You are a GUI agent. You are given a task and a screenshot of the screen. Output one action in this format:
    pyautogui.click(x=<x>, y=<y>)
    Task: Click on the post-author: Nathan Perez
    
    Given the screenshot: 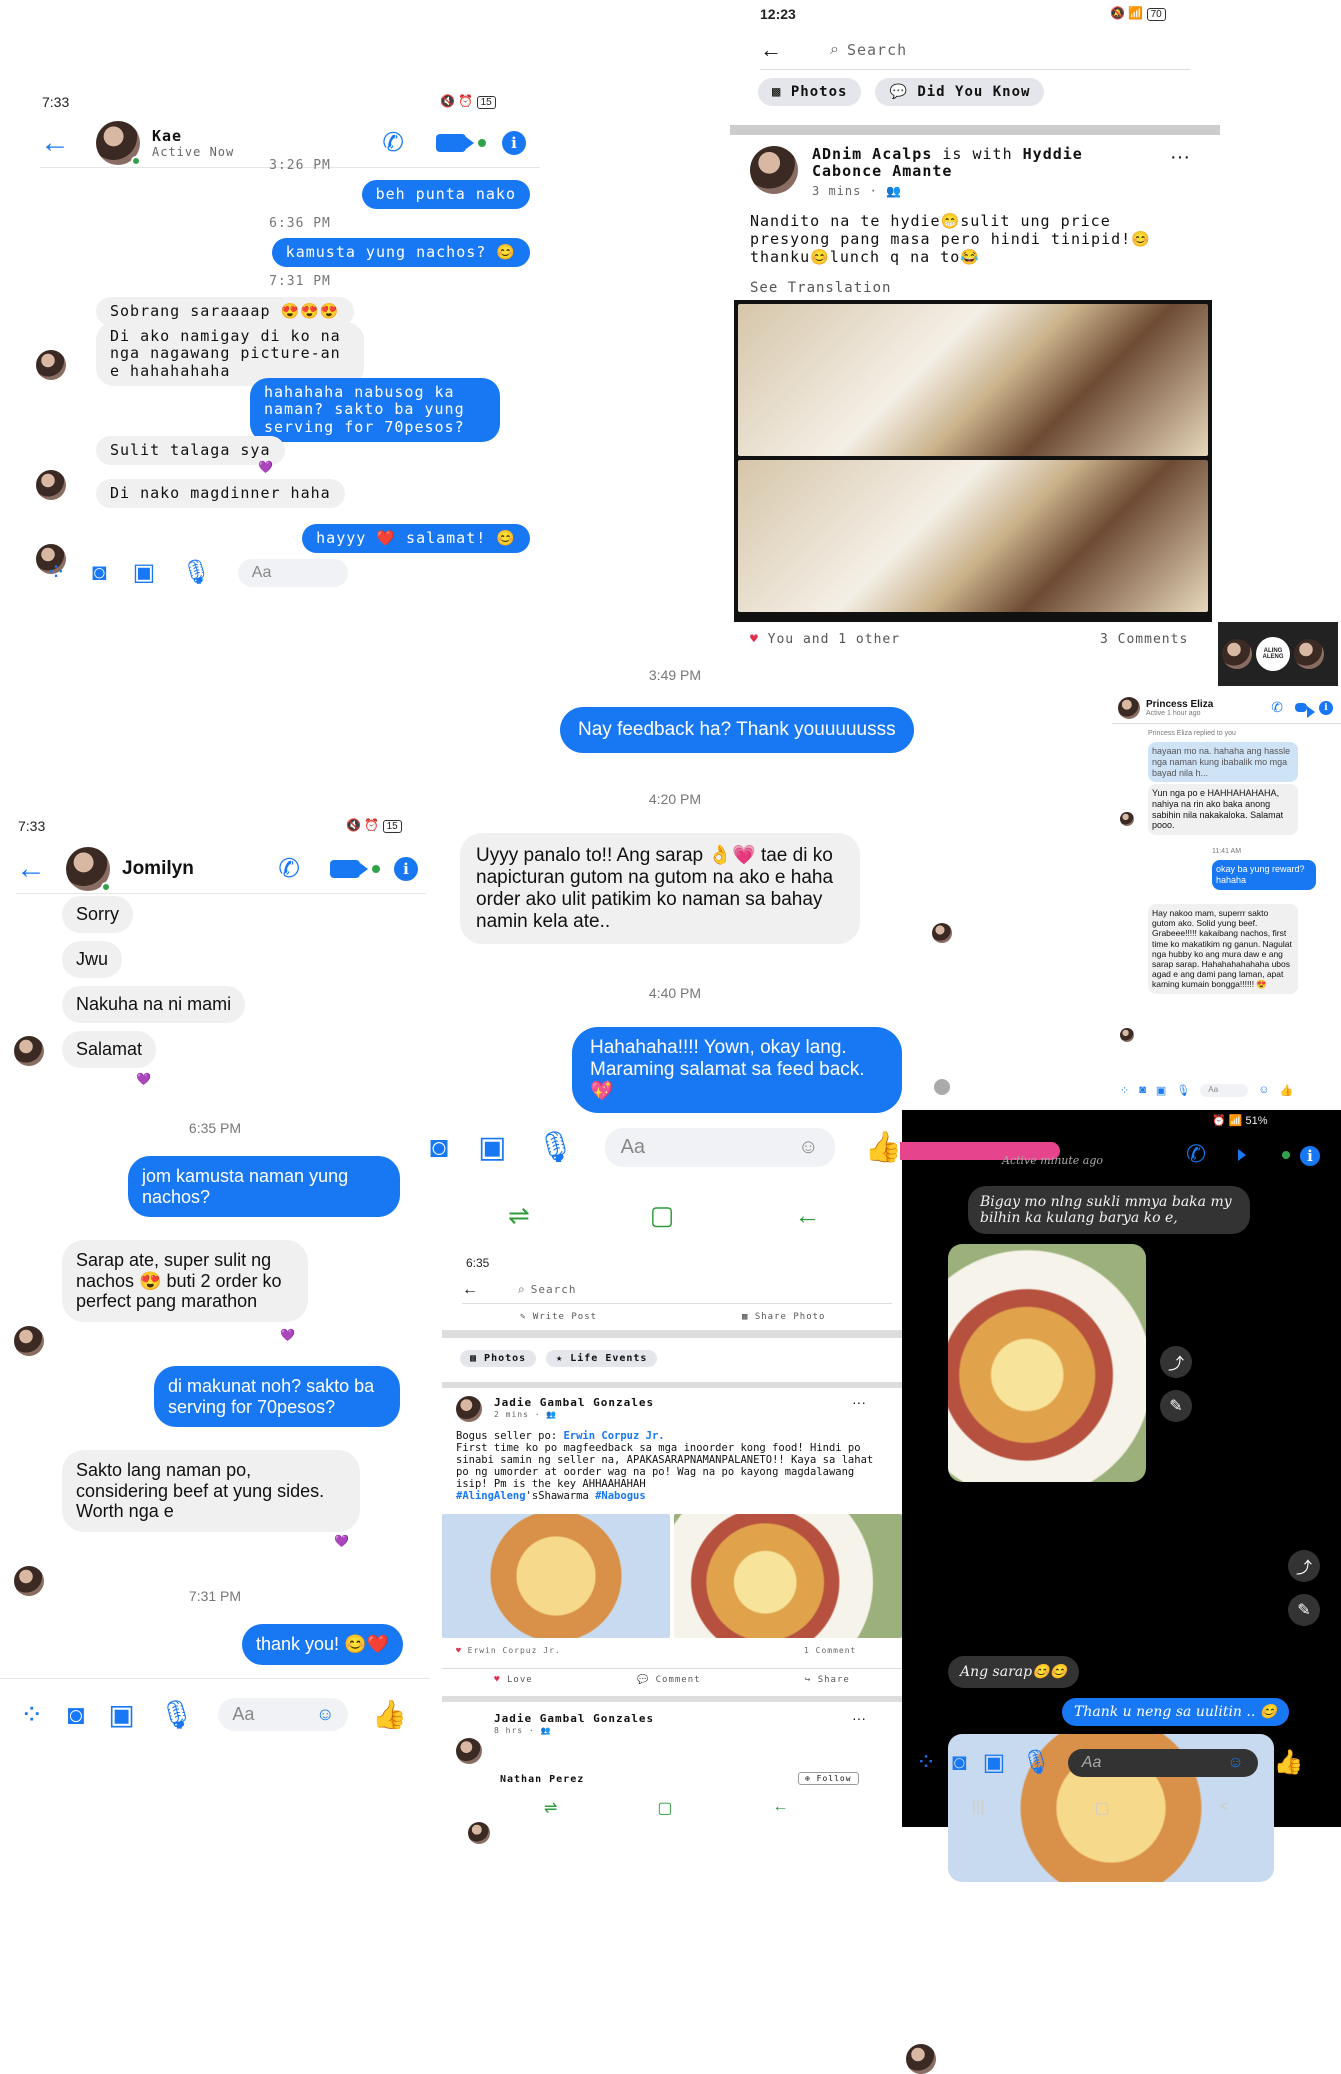 What is the action you would take?
    pyautogui.click(x=542, y=1779)
    